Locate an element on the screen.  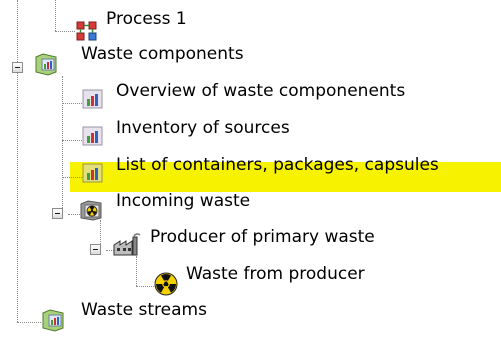
tree-item-label: Waste streams is located at coordinates (144, 310).